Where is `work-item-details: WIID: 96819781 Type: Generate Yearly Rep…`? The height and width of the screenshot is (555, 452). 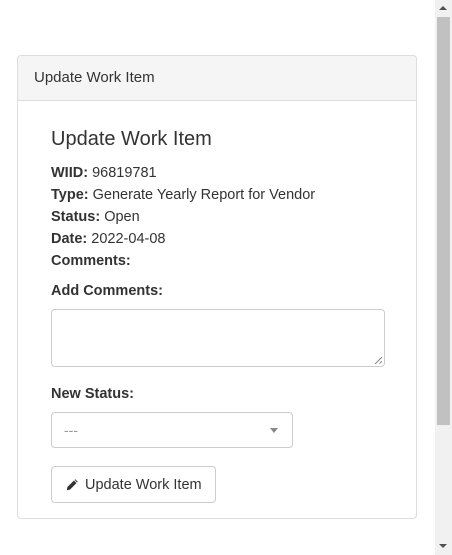 work-item-details: WIID: 96819781 Type: Generate Yearly Rep… is located at coordinates (183, 217).